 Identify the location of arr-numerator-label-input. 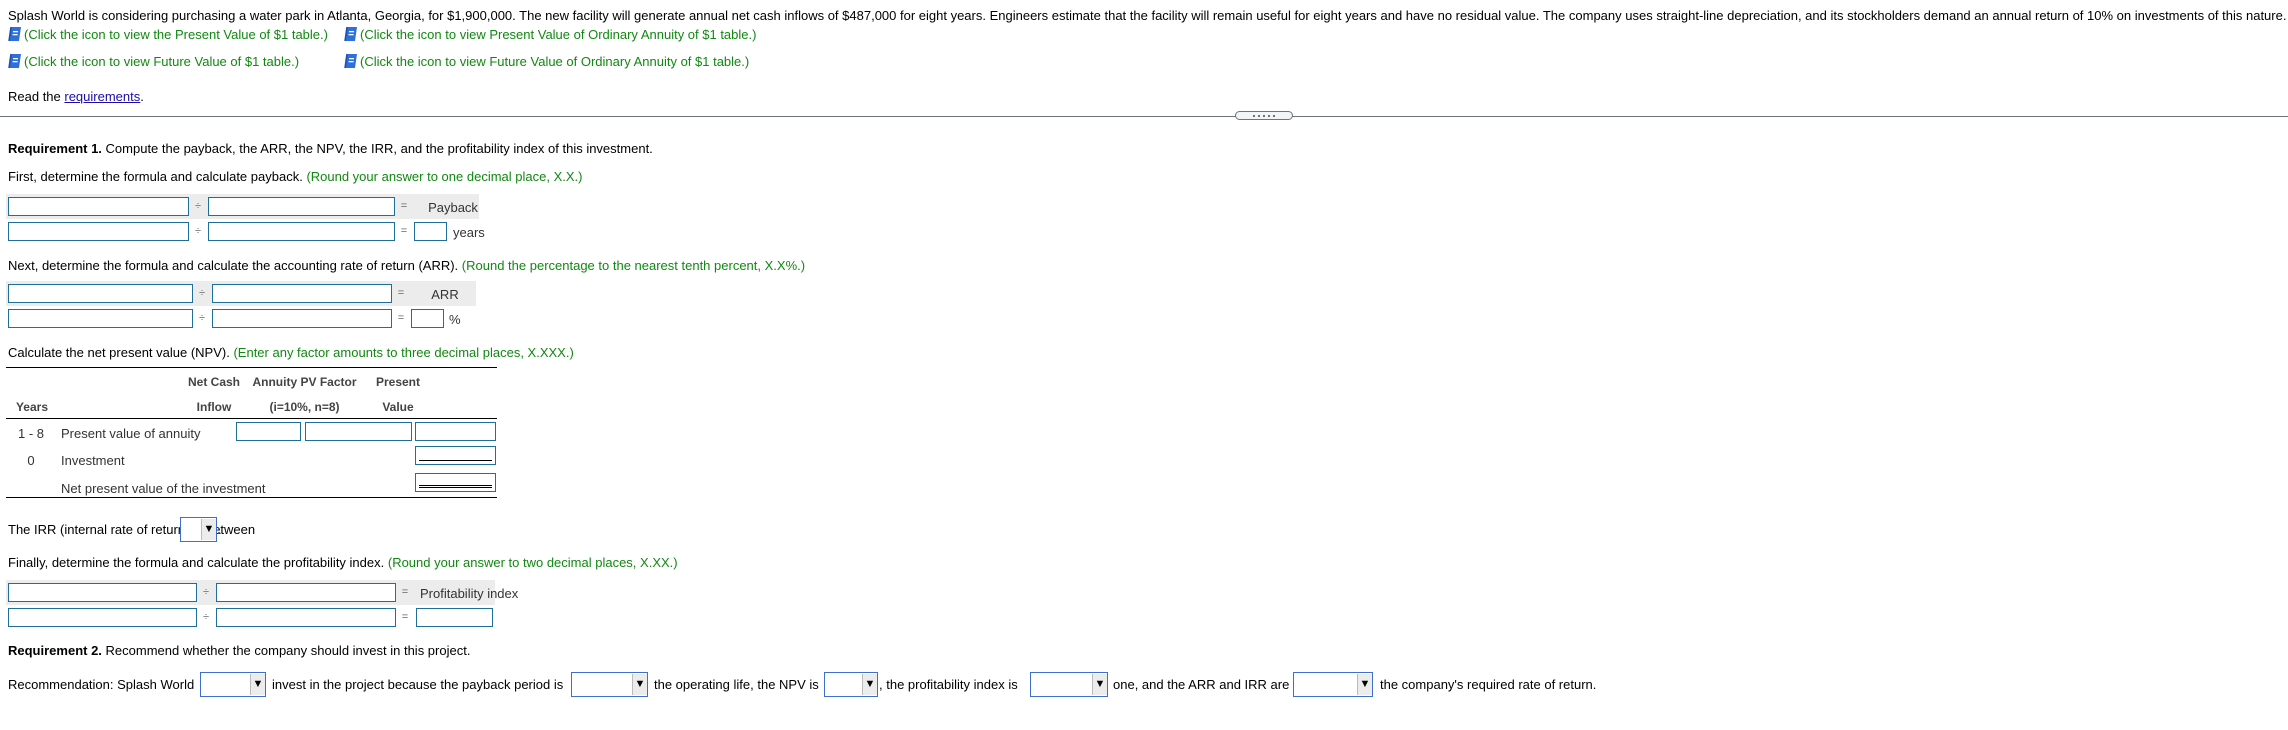
(100, 293).